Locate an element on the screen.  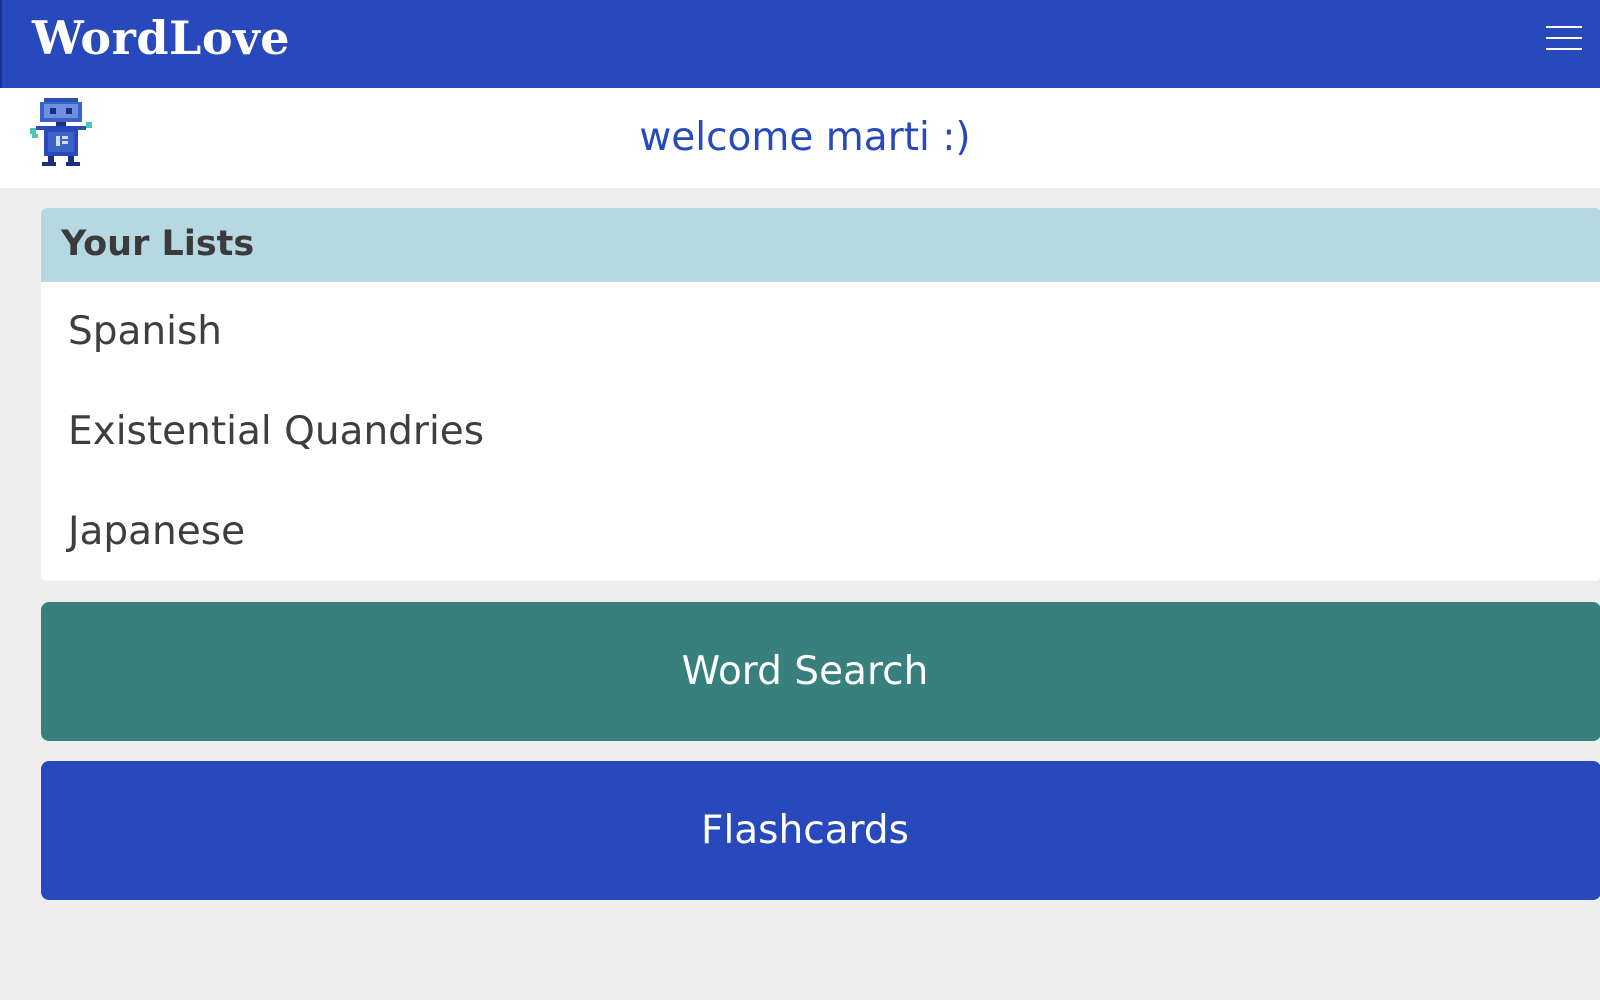
hamburger-menu-icon is located at coordinates (1562, 39).